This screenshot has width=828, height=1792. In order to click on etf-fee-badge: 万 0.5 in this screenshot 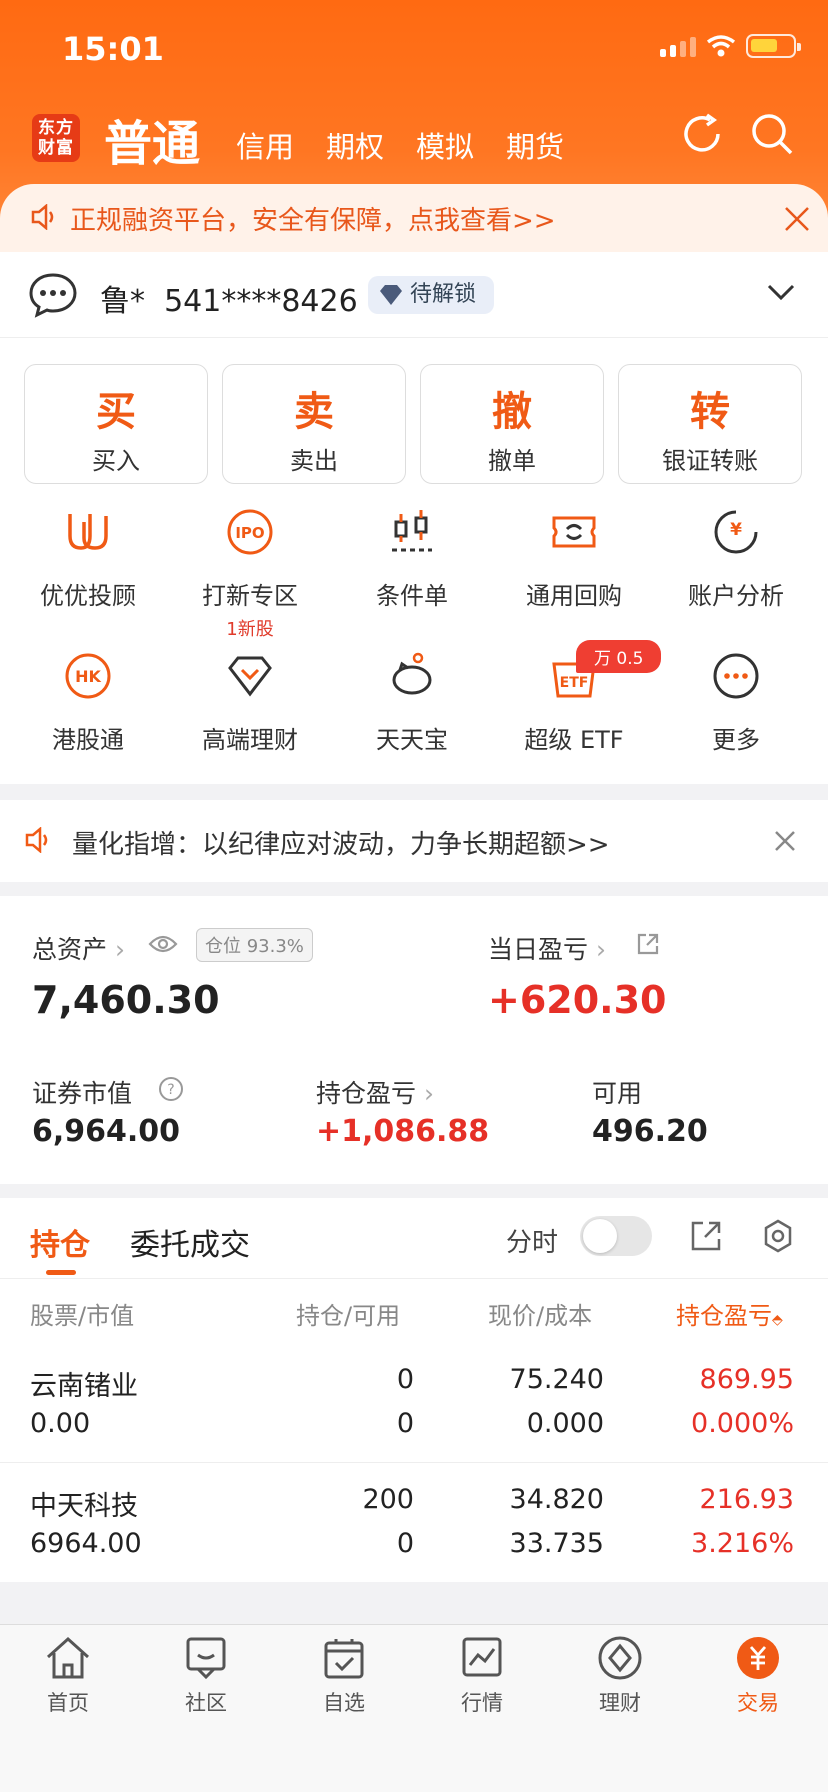, I will do `click(619, 656)`.